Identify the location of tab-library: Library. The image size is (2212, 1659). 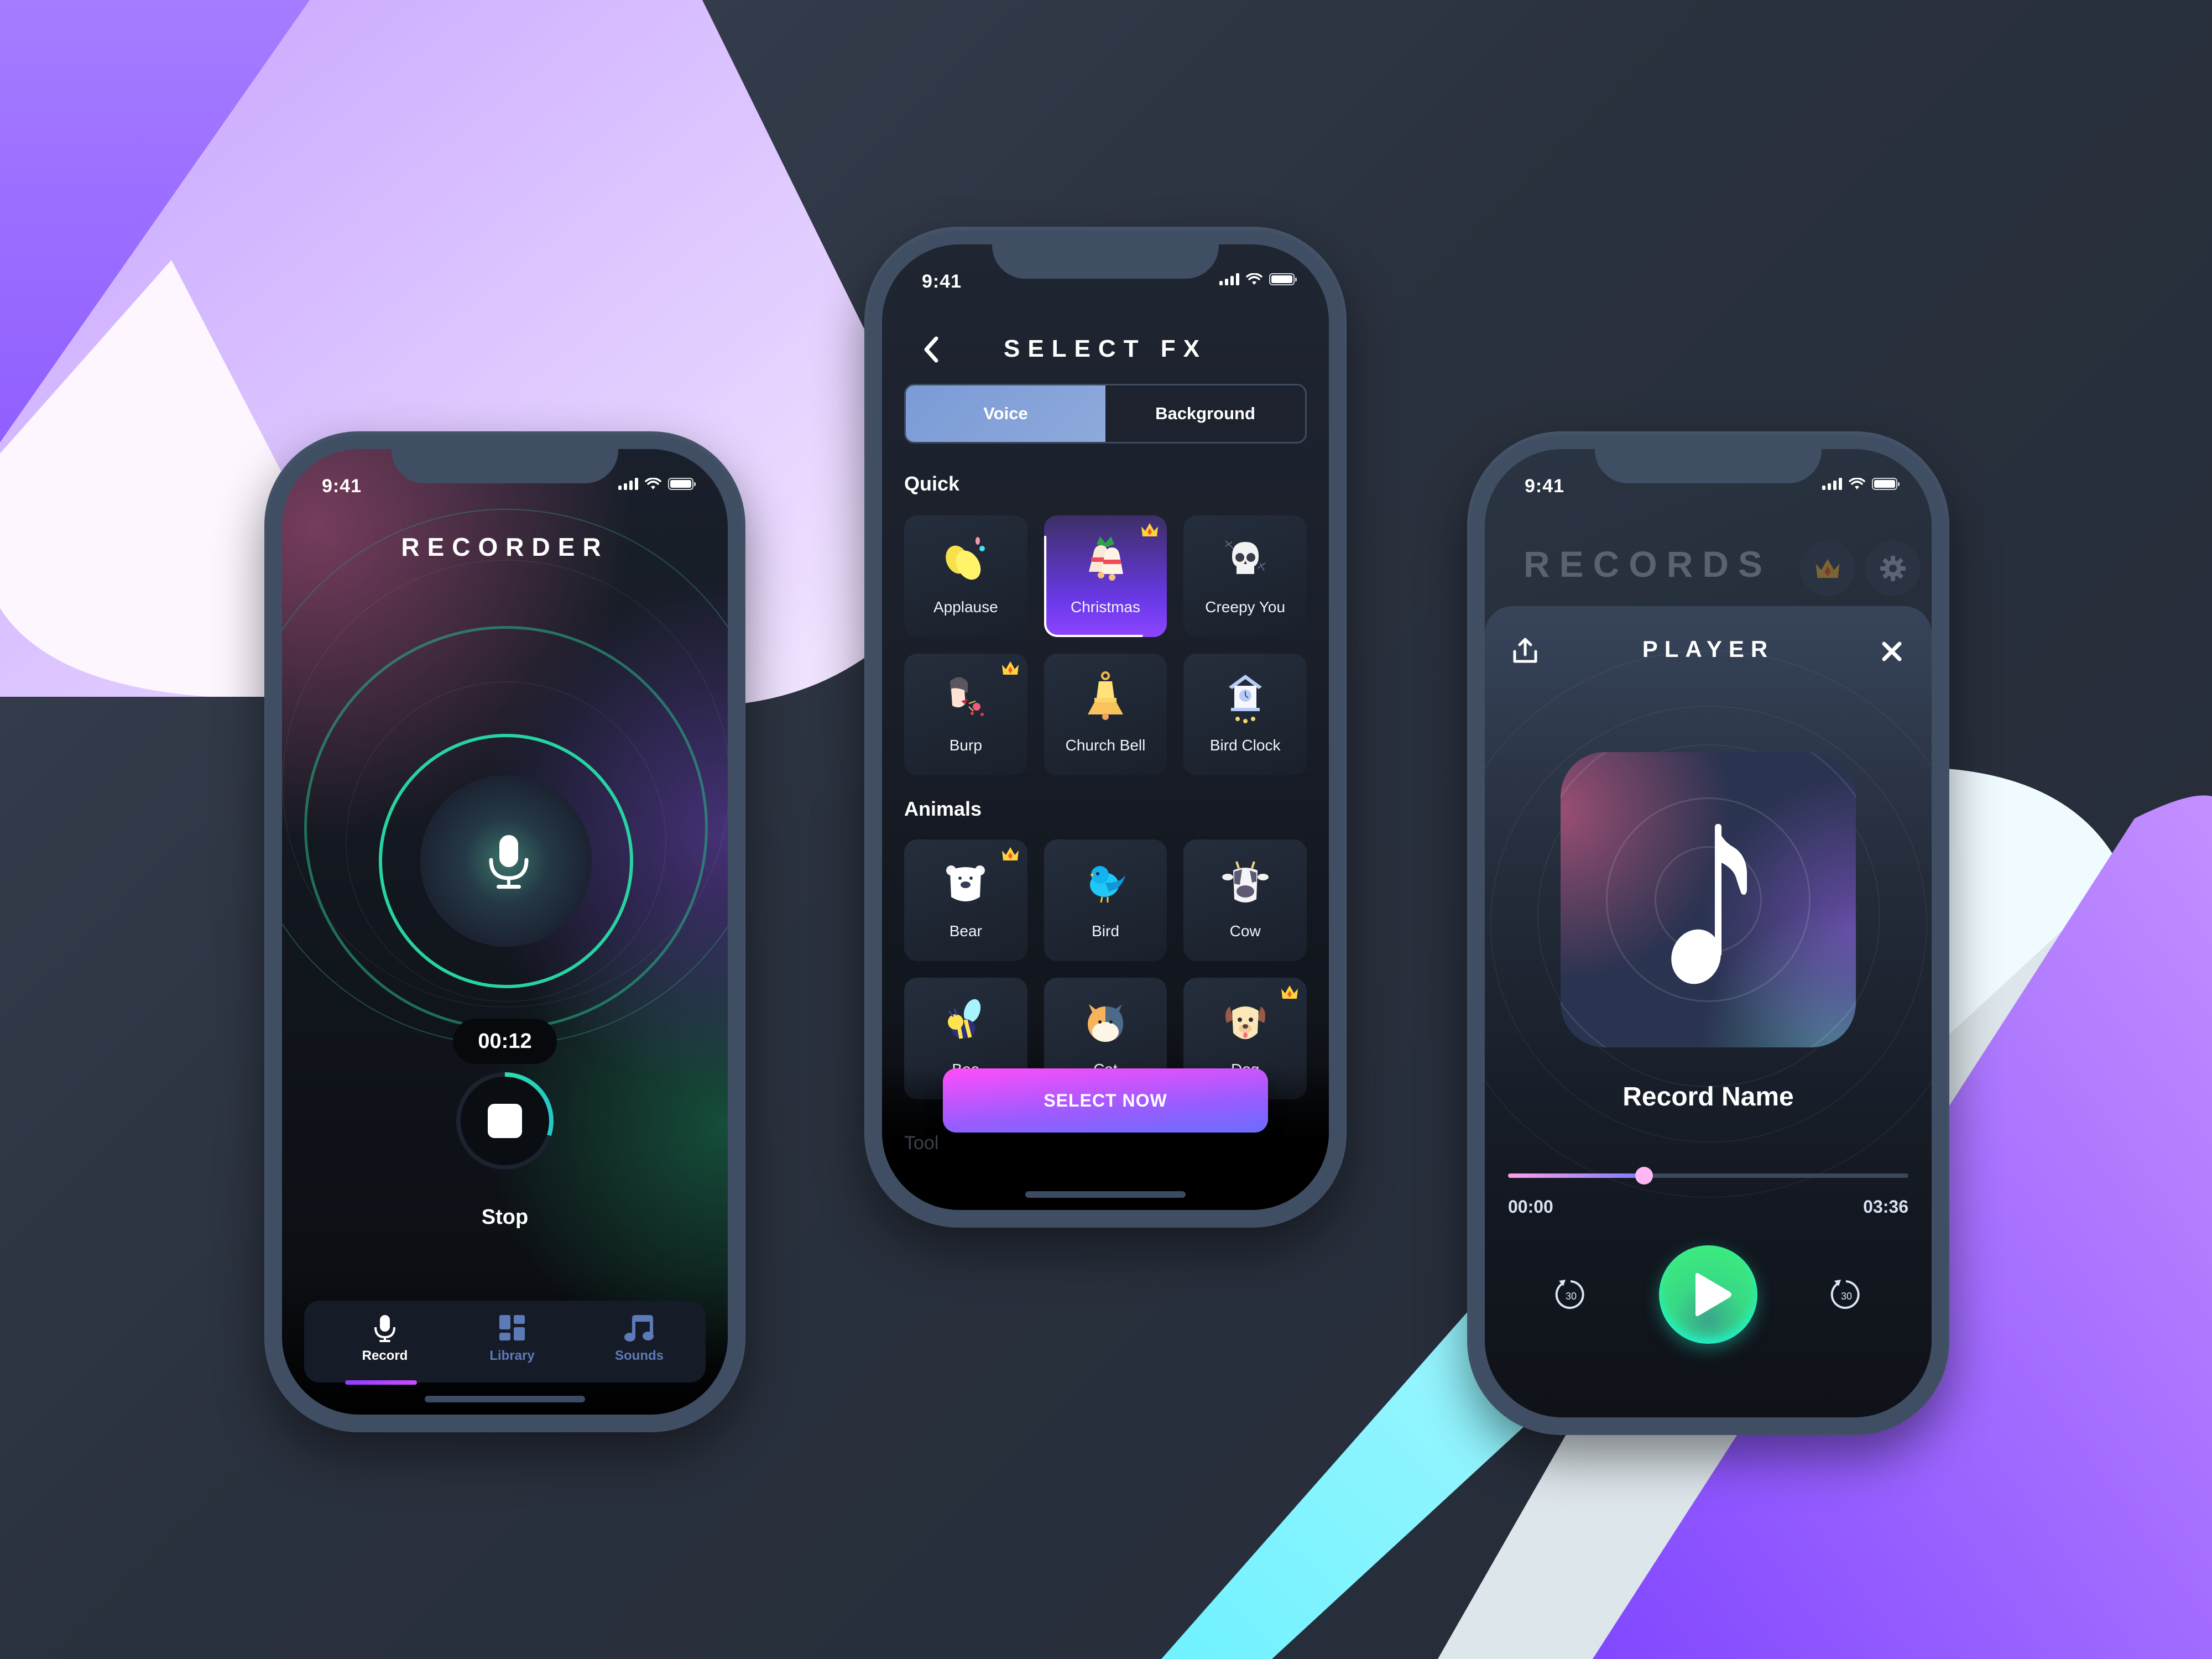
(512, 1342).